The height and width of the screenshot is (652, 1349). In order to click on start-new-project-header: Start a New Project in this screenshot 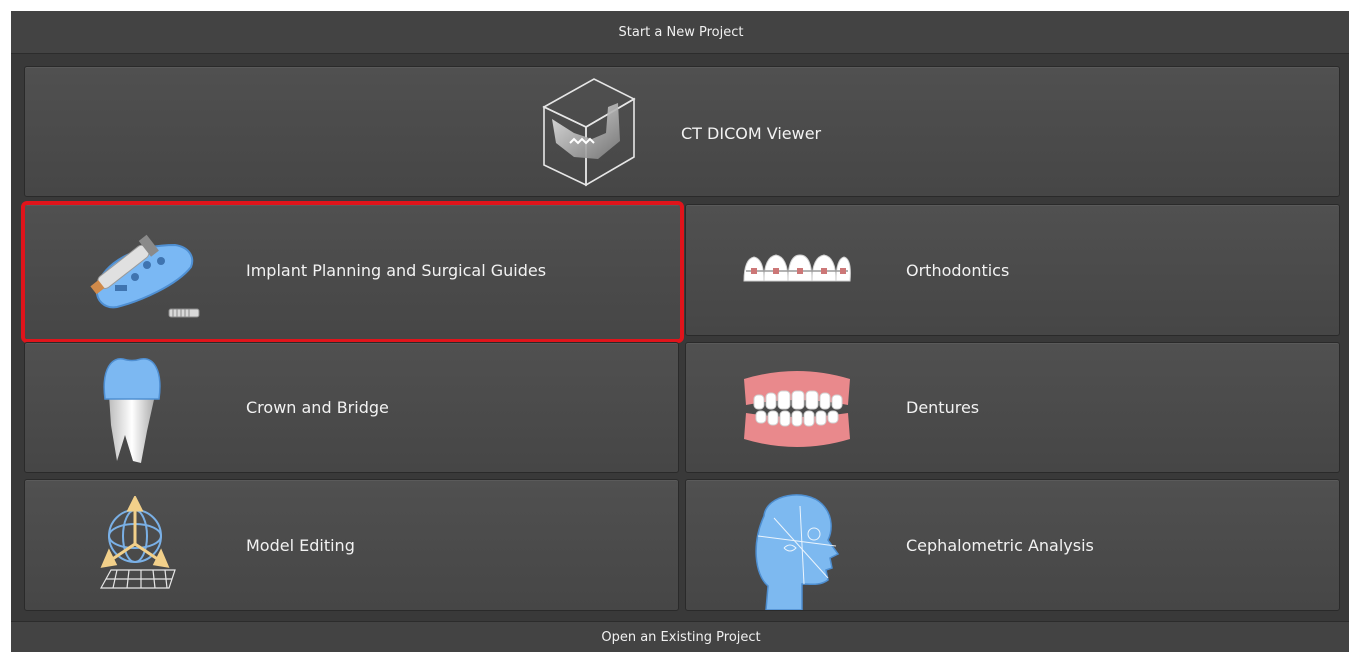, I will do `click(680, 32)`.